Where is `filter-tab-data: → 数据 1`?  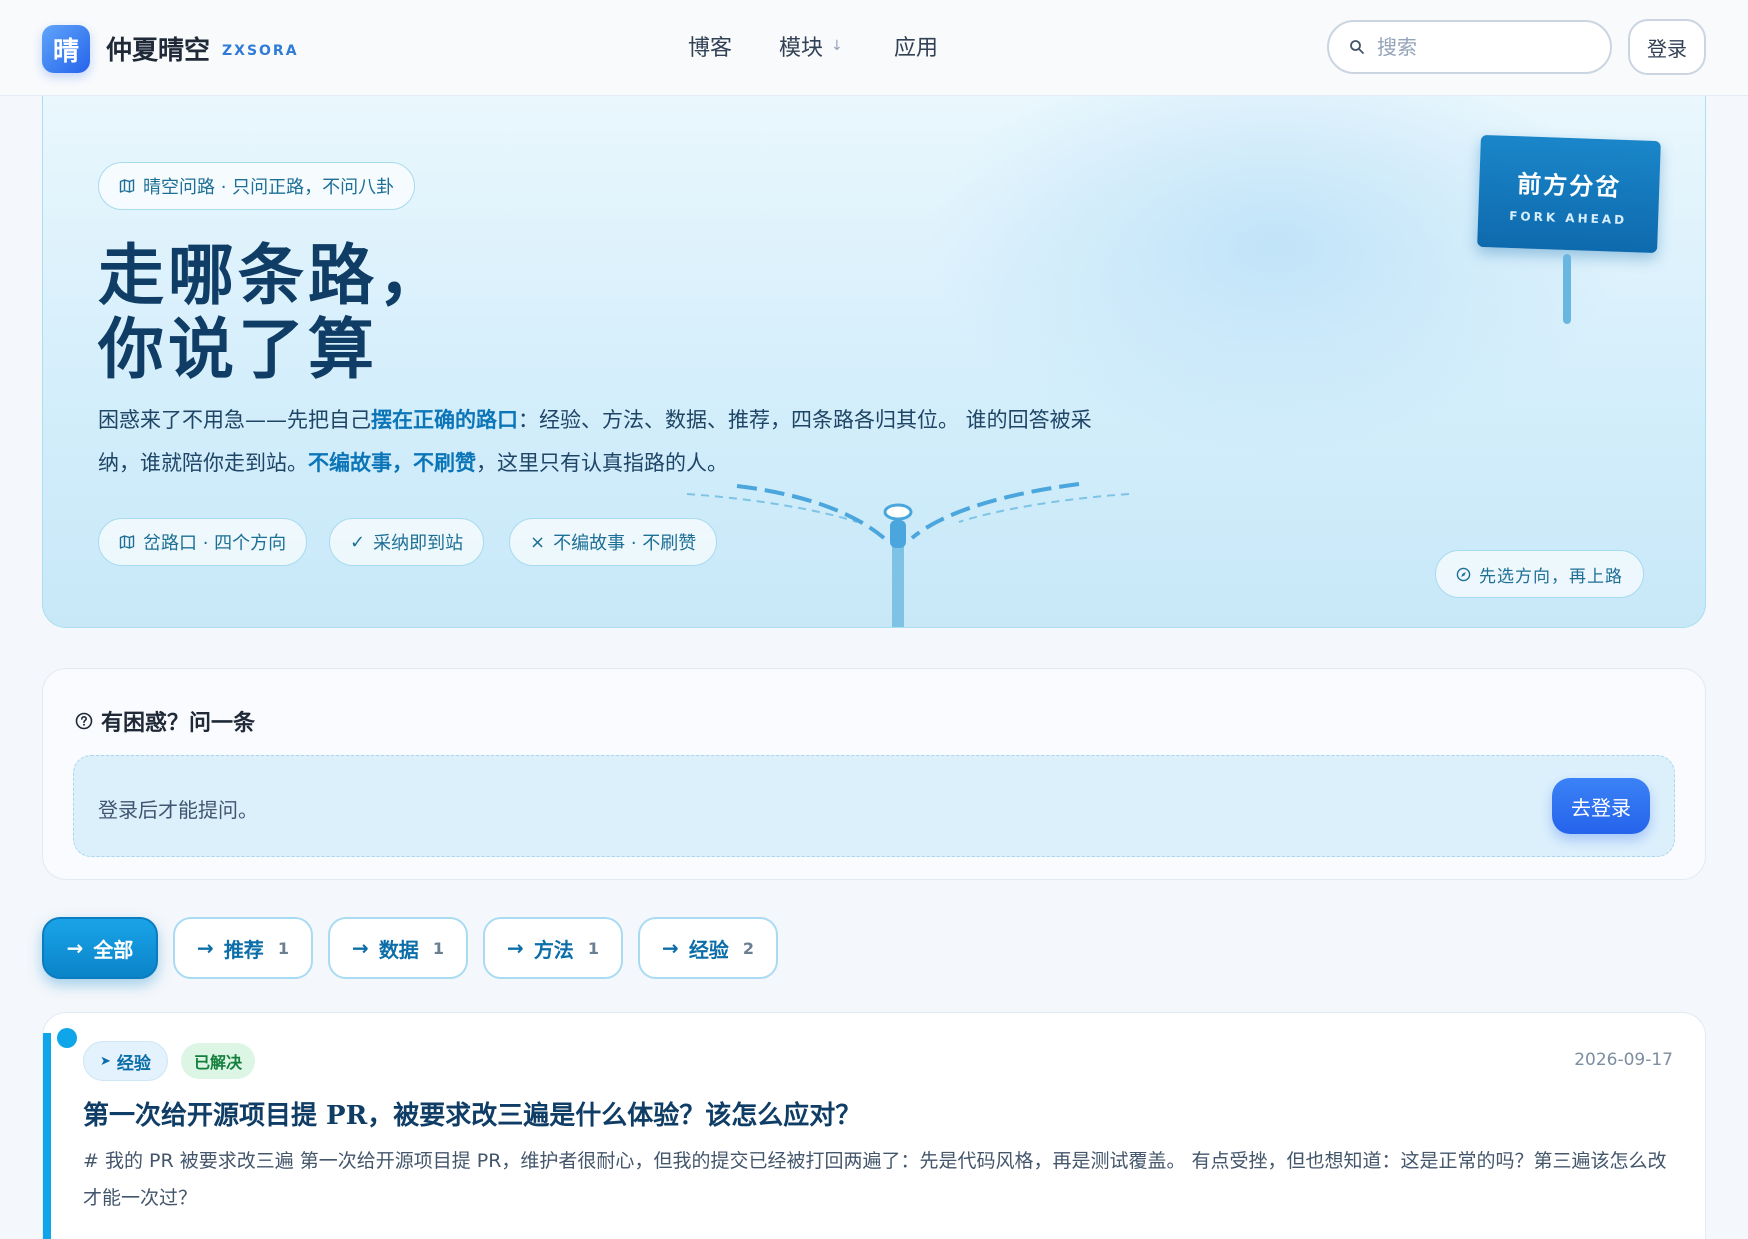 filter-tab-data: → 数据 1 is located at coordinates (398, 948).